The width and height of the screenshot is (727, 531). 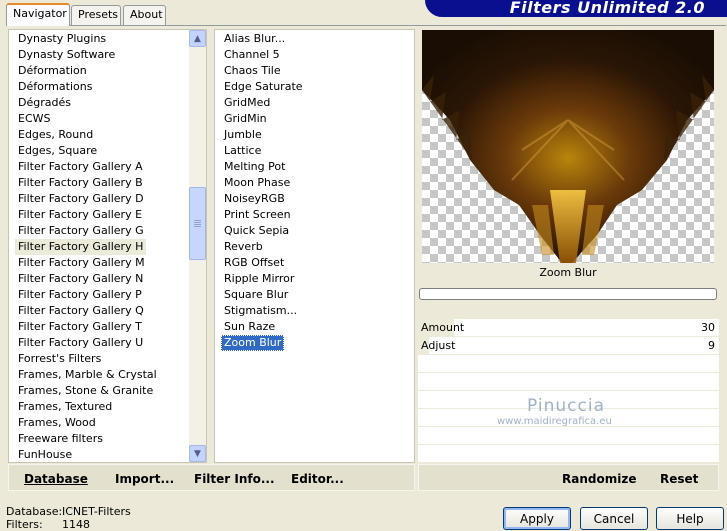 What do you see at coordinates (55, 87) in the screenshot?
I see `list-item: Déformations` at bounding box center [55, 87].